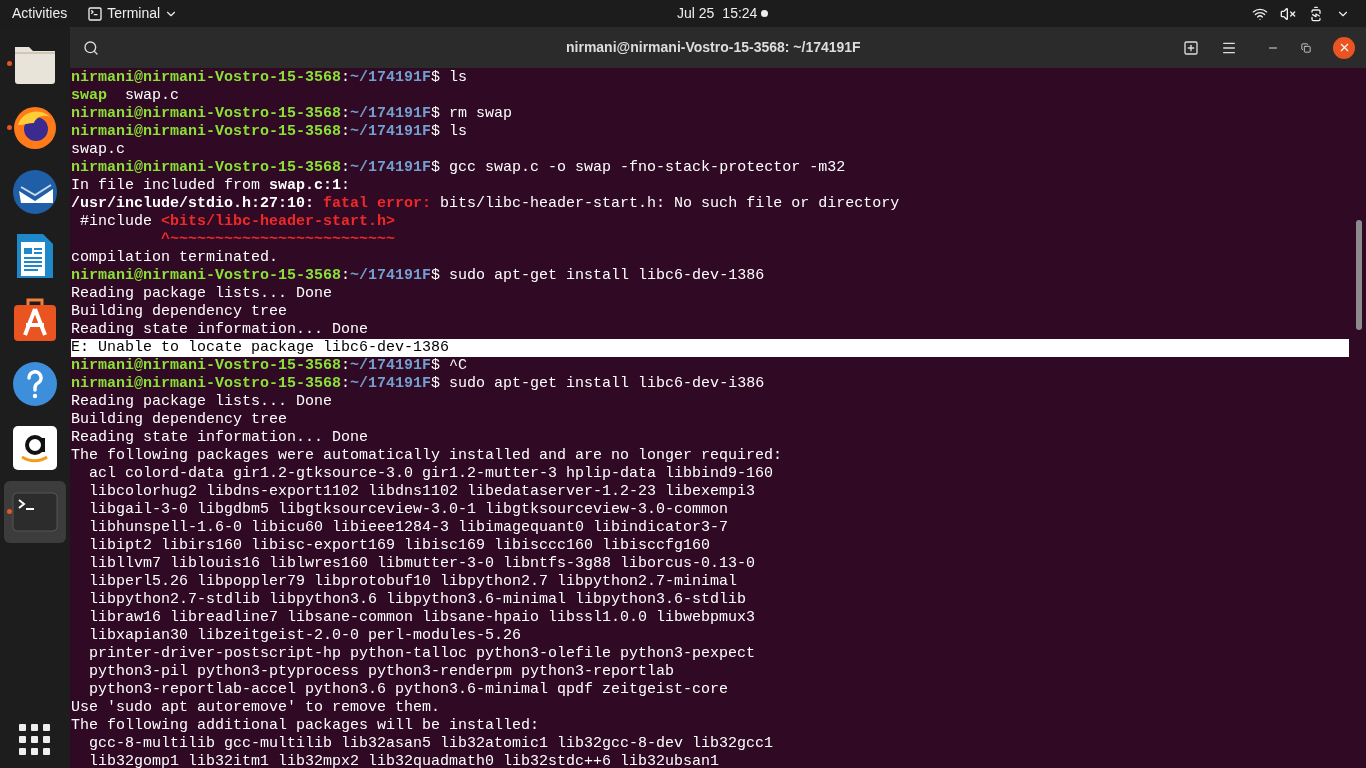 The height and width of the screenshot is (768, 1366). Describe the element at coordinates (431, 474) in the screenshot. I see `terminal-line: acl colord-data gir1.2-gtksource-3.0 gir1.2-mutter-3 hplip-data libbind9-160` at that location.